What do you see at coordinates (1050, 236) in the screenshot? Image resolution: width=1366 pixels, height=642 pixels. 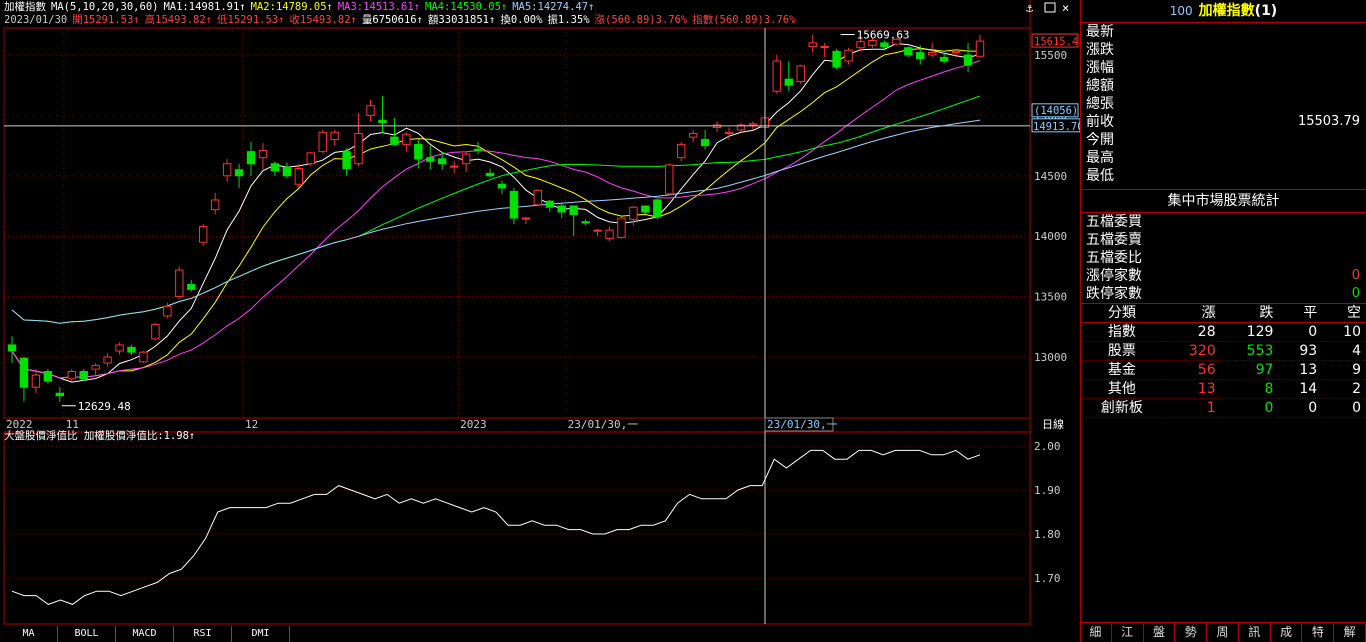 I see `y-tick-label: 14000` at bounding box center [1050, 236].